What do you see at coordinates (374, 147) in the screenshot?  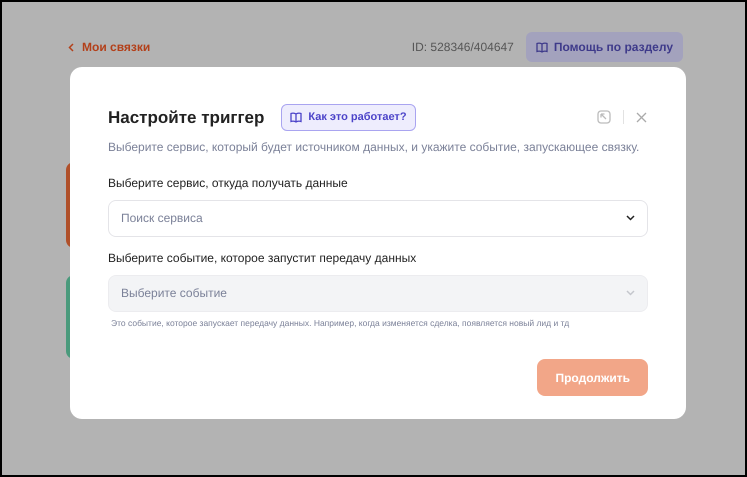 I see `modal-description: Выберите сервис, который будет источником данных, и укажите событие, запускающее связку.` at bounding box center [374, 147].